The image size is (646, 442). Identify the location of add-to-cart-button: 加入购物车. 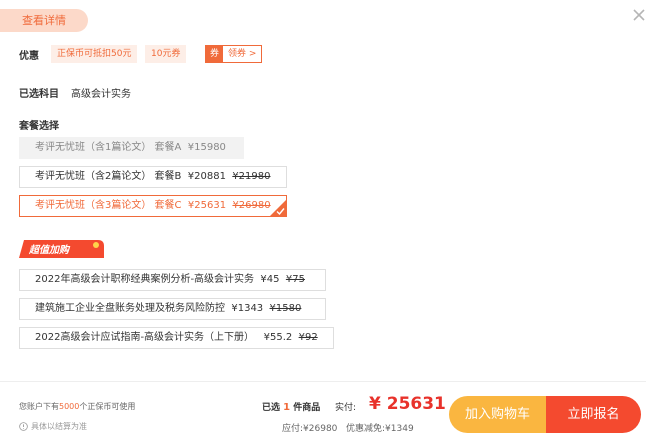
(497, 414).